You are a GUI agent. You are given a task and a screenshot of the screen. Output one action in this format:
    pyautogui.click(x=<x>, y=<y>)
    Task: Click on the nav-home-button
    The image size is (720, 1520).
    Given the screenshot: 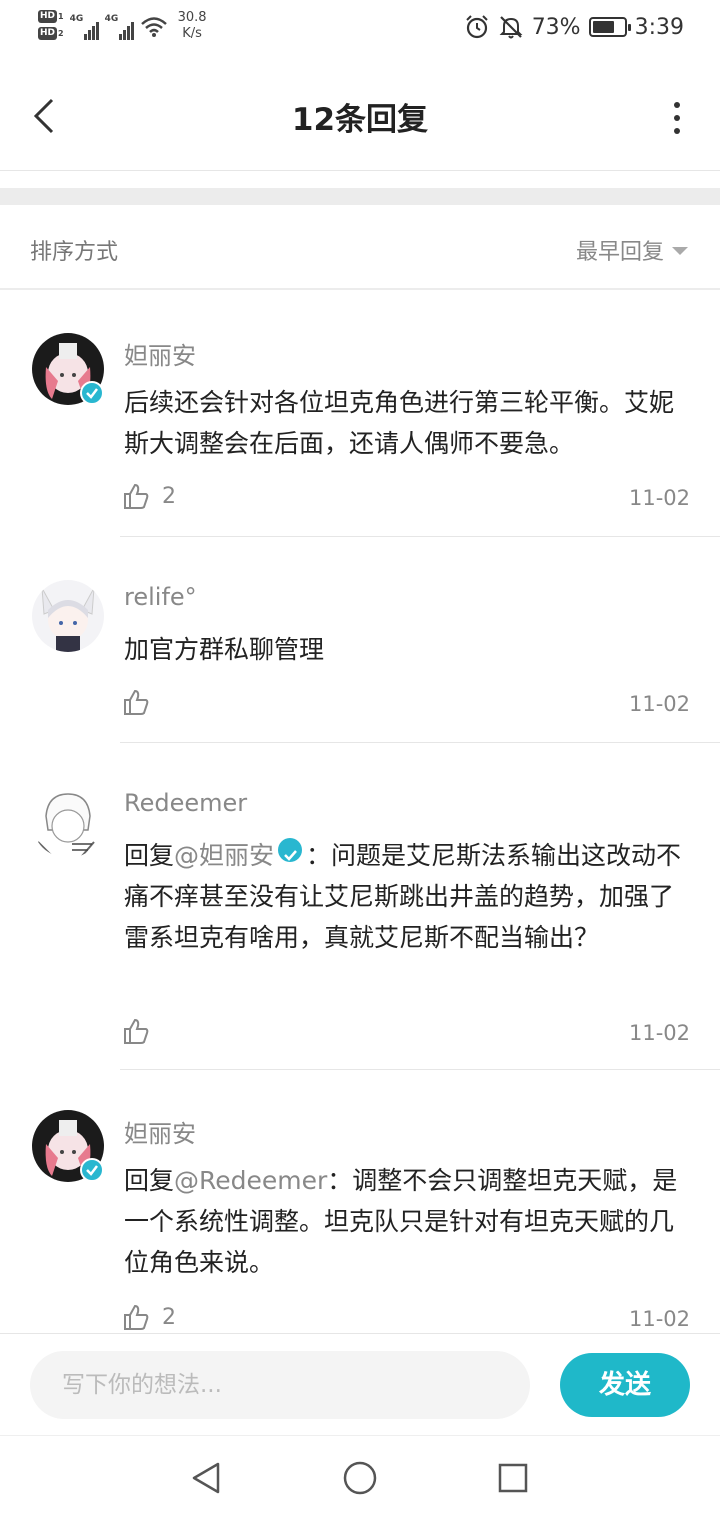 What is the action you would take?
    pyautogui.click(x=360, y=1478)
    